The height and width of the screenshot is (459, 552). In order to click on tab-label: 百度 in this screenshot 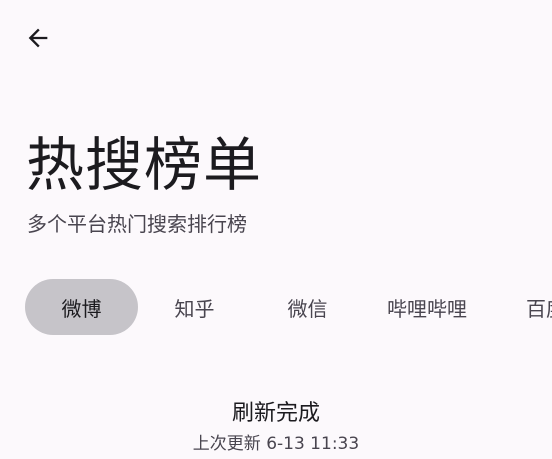, I will do `click(539, 308)`.